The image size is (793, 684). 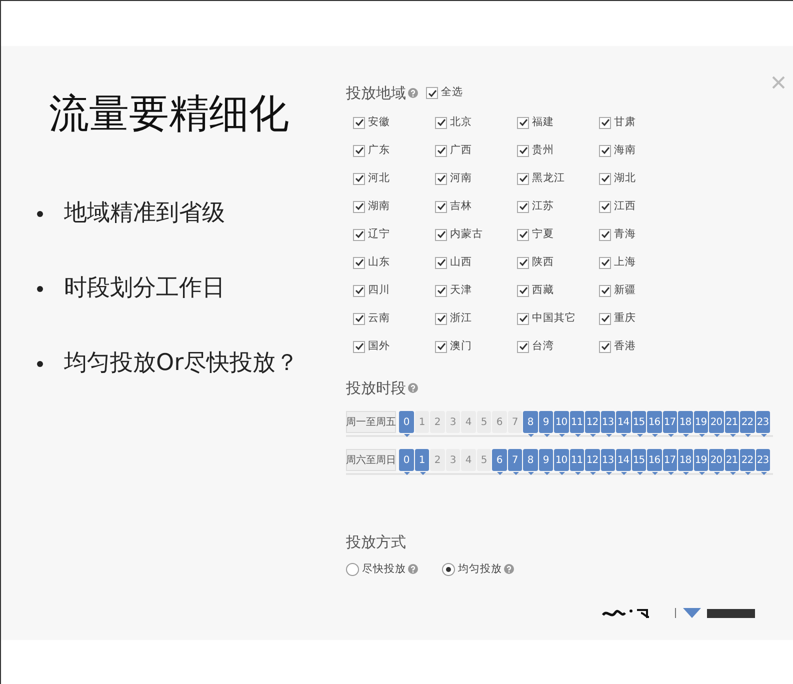 What do you see at coordinates (543, 290) in the screenshot?
I see `checkbox-label: 西藏` at bounding box center [543, 290].